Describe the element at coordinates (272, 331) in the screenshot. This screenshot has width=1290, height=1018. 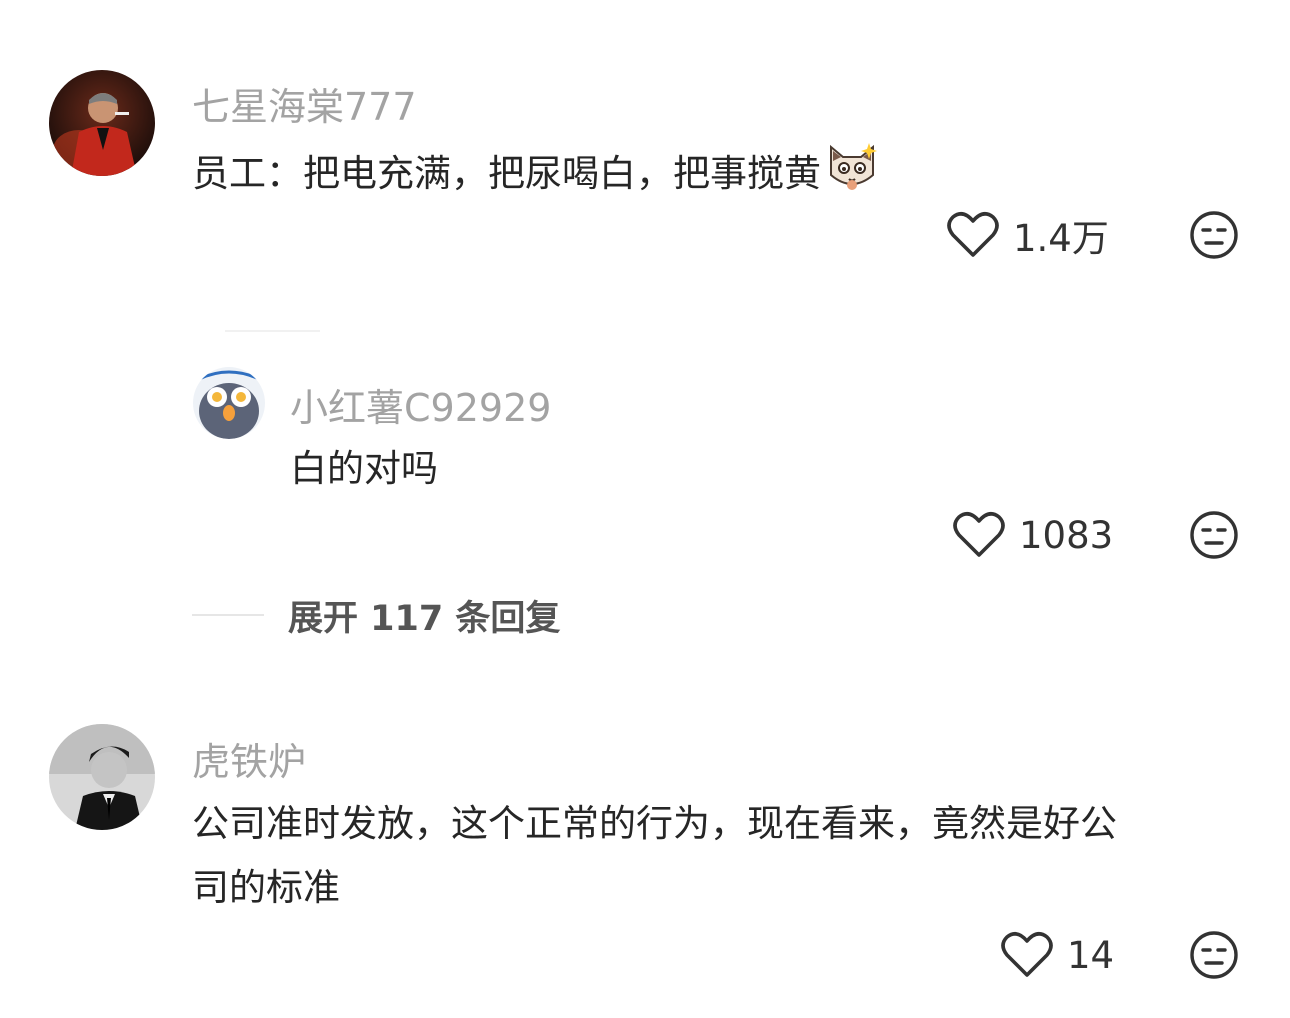
I see `divider` at that location.